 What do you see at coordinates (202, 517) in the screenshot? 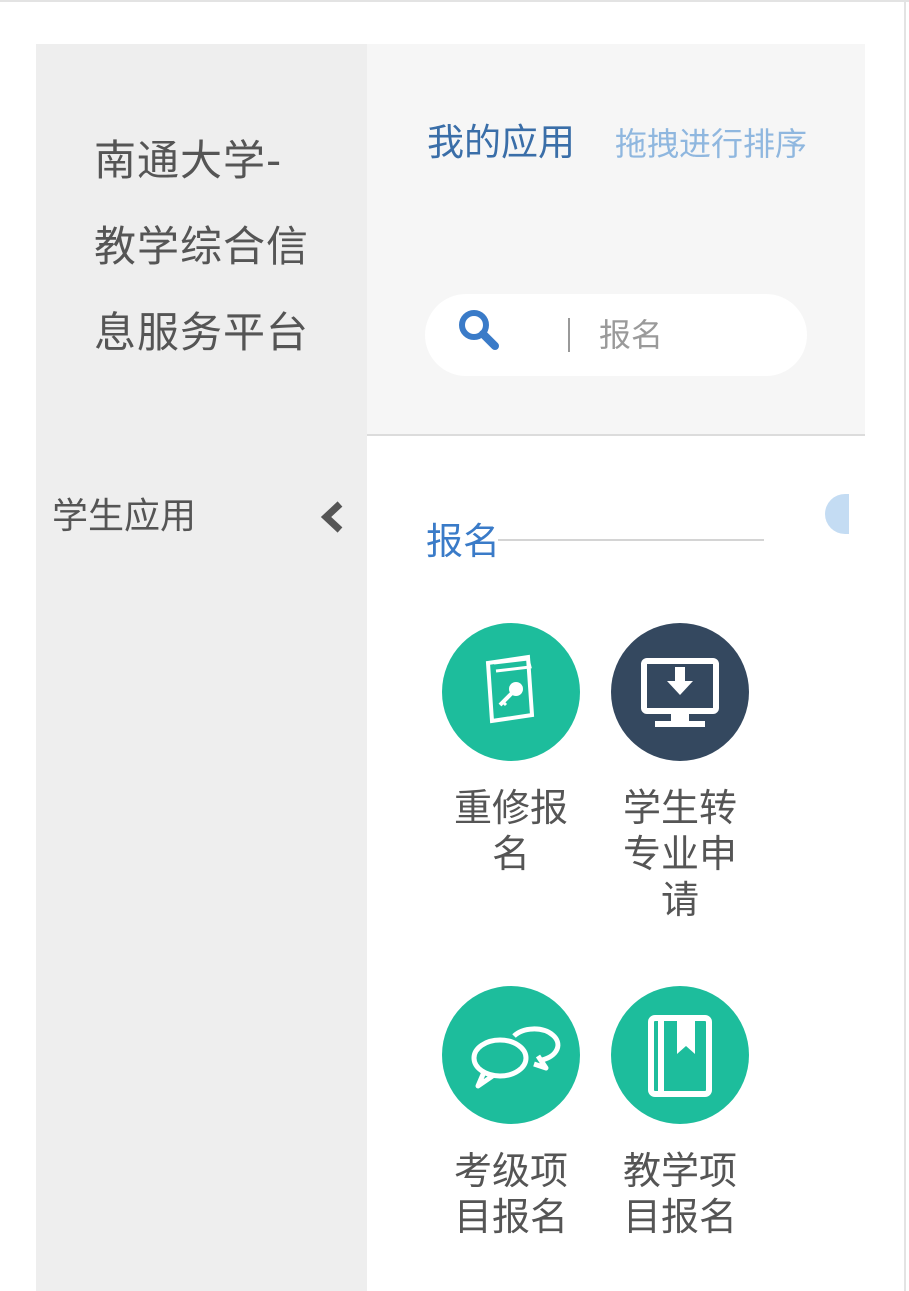
I see `sidebar-section-student-apps: 学生应用` at bounding box center [202, 517].